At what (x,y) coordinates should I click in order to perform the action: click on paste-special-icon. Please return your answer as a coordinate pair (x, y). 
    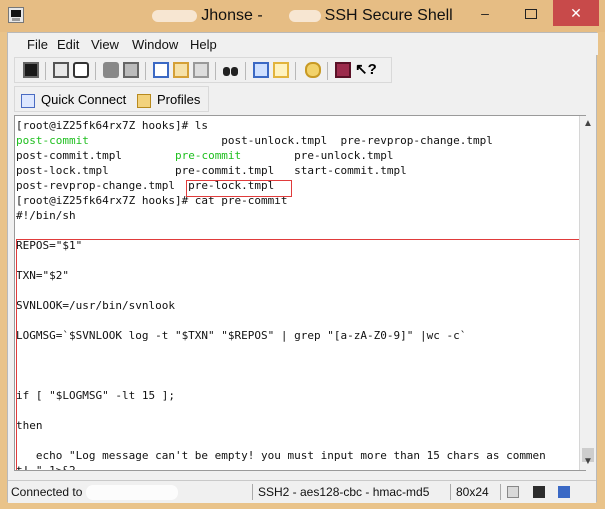
    Looking at the image, I should click on (201, 70).